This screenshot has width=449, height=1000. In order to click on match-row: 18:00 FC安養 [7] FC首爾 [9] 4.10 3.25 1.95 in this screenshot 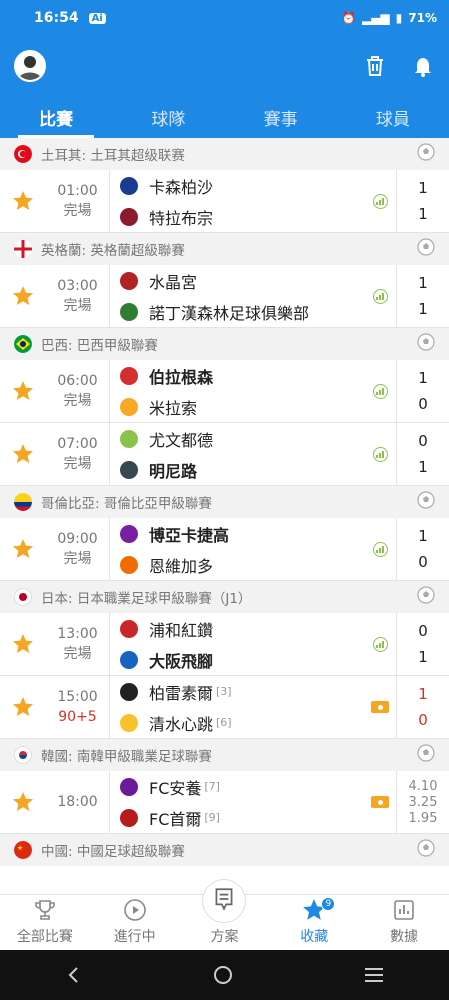, I will do `click(224, 802)`.